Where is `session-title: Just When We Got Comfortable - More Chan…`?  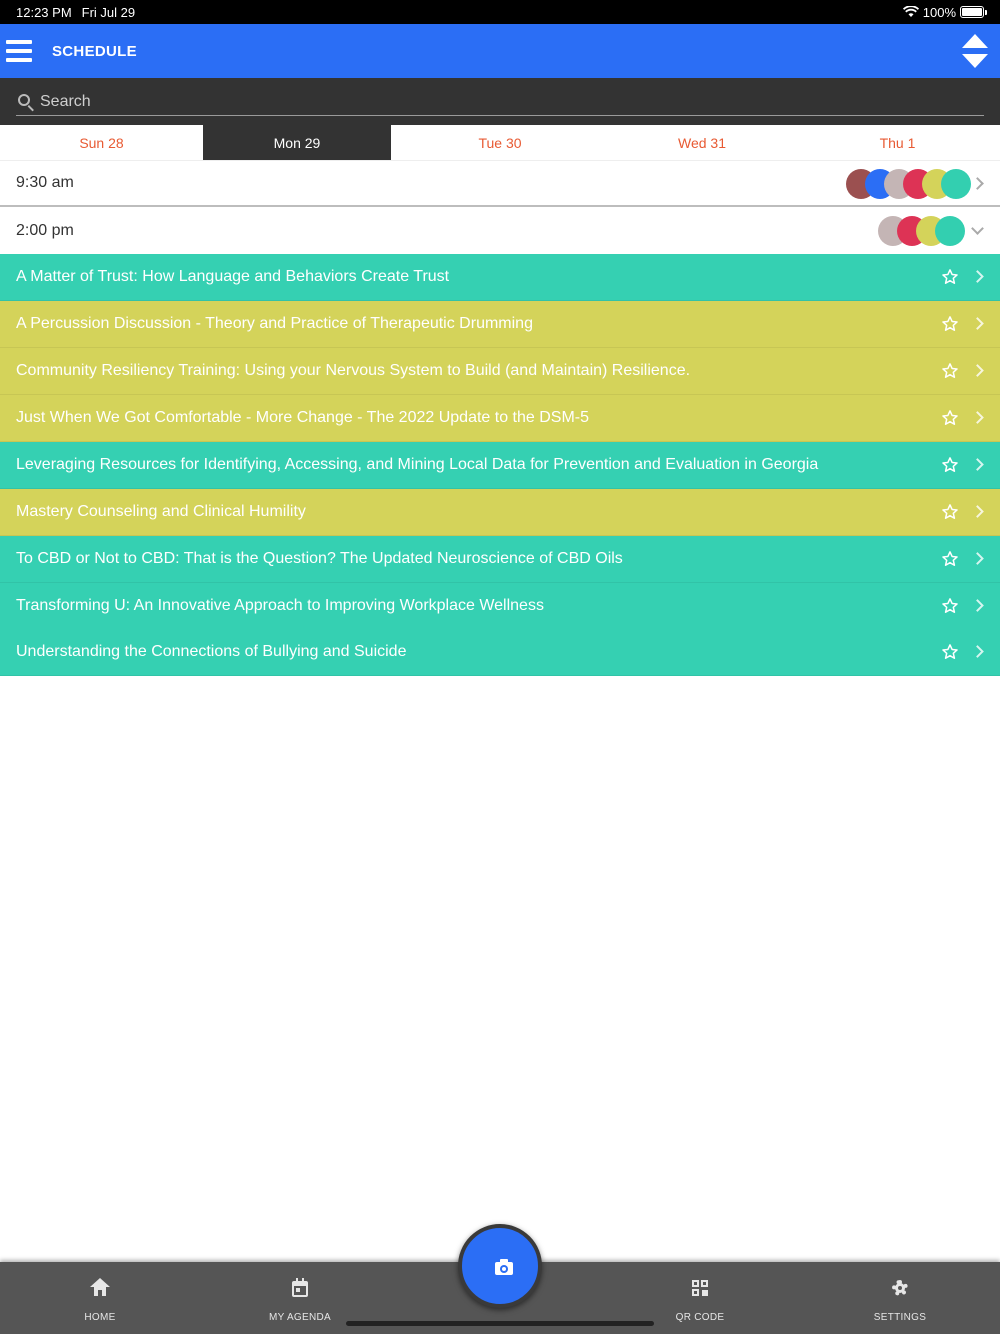 session-title: Just When We Got Comfortable - More Chan… is located at coordinates (303, 417).